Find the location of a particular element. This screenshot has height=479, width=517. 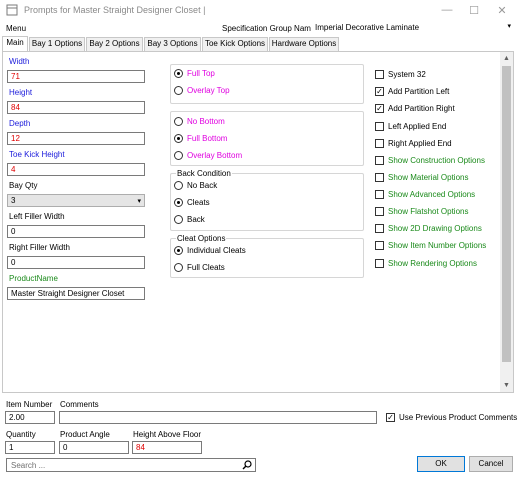

search-icon is located at coordinates (247, 465).